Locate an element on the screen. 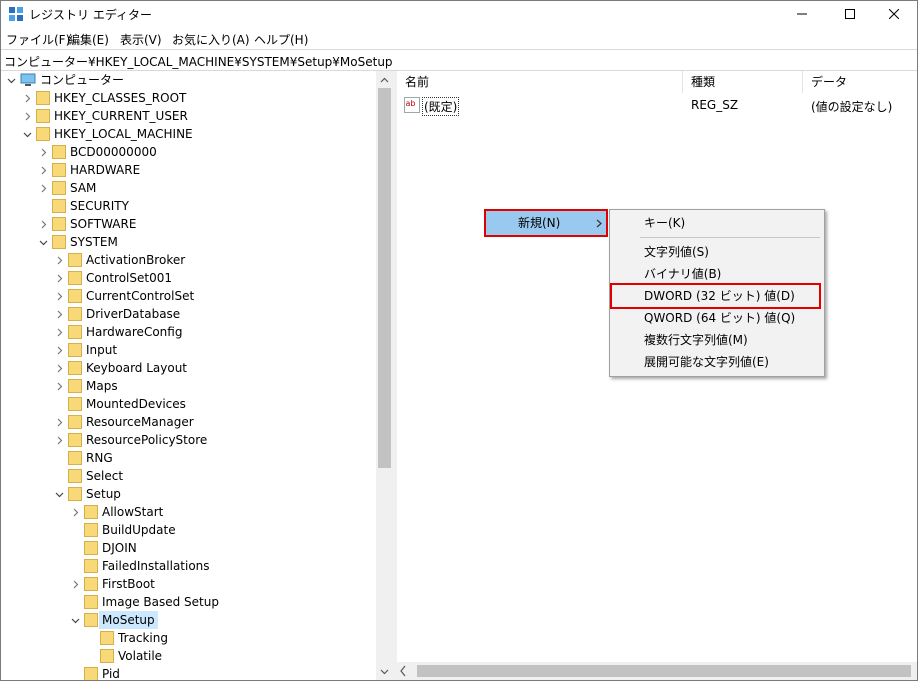 The image size is (918, 681). tree-scrollbar is located at coordinates (384, 375).